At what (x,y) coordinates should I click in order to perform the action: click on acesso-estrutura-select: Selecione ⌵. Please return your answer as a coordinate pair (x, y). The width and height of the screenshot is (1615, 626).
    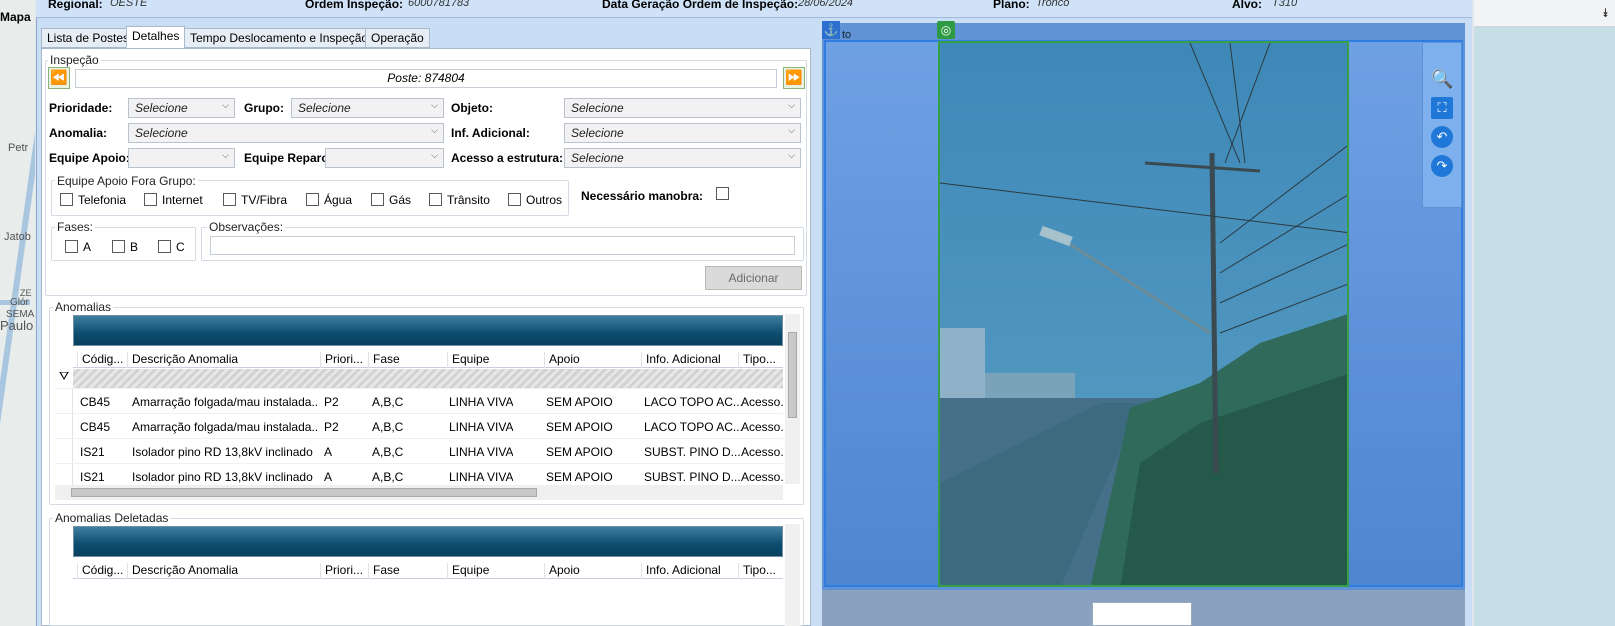
    Looking at the image, I should click on (682, 158).